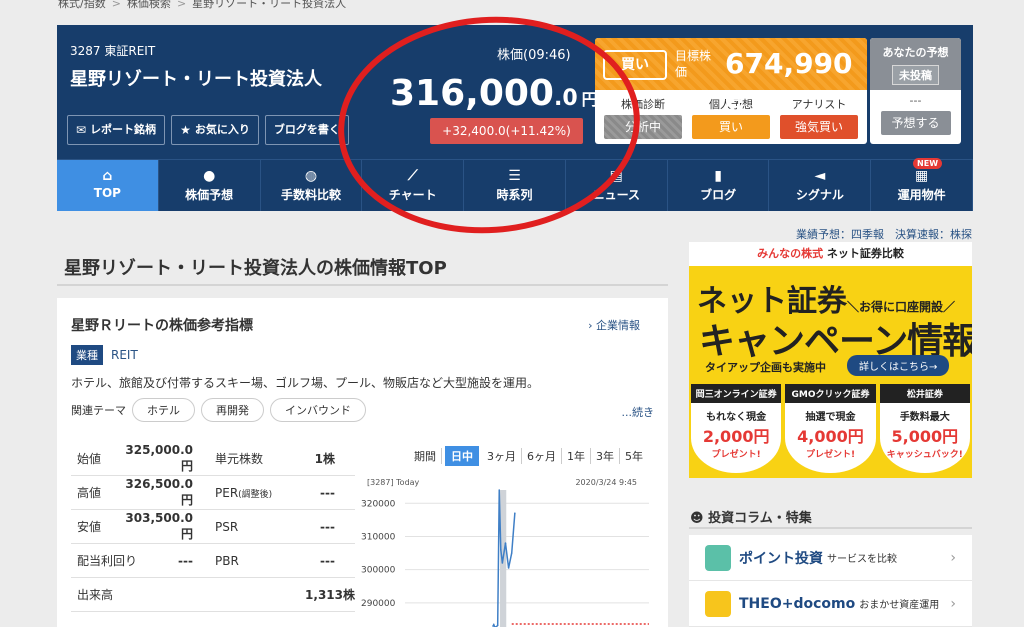 Image resolution: width=1024 pixels, height=627 pixels. Describe the element at coordinates (915, 75) in the screenshot. I see `my-forecast-status: 未投稿` at that location.